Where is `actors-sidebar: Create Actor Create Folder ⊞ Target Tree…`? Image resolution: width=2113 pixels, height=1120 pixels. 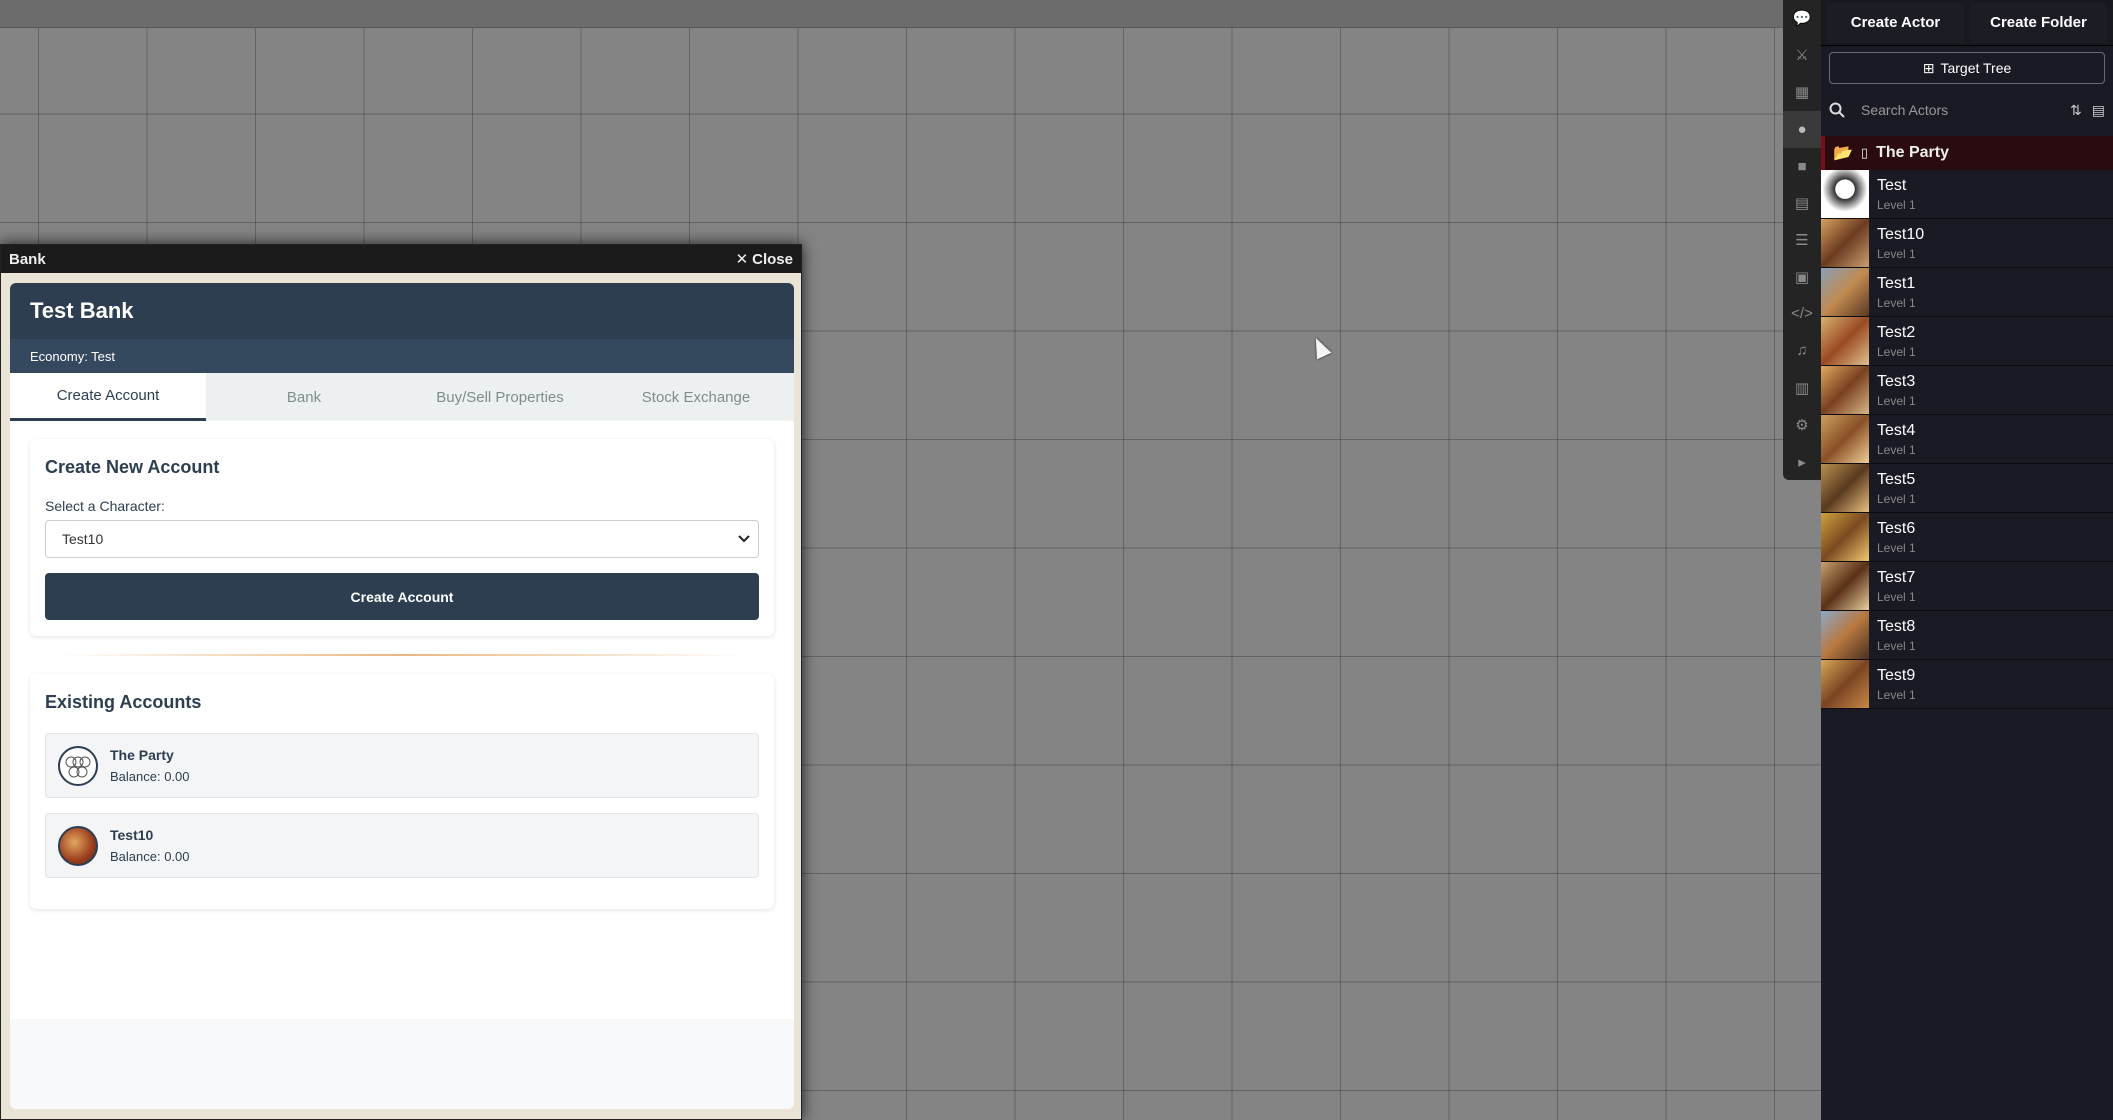
actors-sidebar: Create Actor Create Folder ⊞ Target Tree… is located at coordinates (1967, 560).